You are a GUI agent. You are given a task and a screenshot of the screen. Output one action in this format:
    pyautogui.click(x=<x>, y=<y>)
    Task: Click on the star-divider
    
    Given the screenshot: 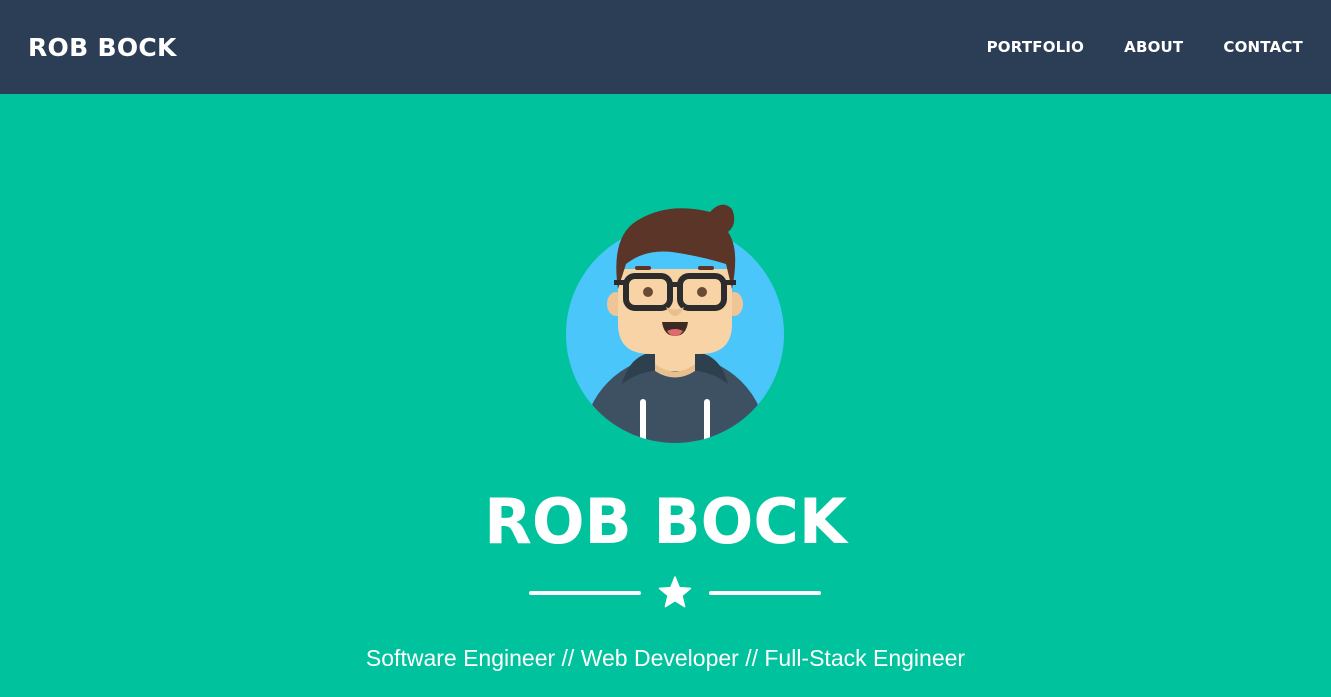 What is the action you would take?
    pyautogui.click(x=675, y=593)
    